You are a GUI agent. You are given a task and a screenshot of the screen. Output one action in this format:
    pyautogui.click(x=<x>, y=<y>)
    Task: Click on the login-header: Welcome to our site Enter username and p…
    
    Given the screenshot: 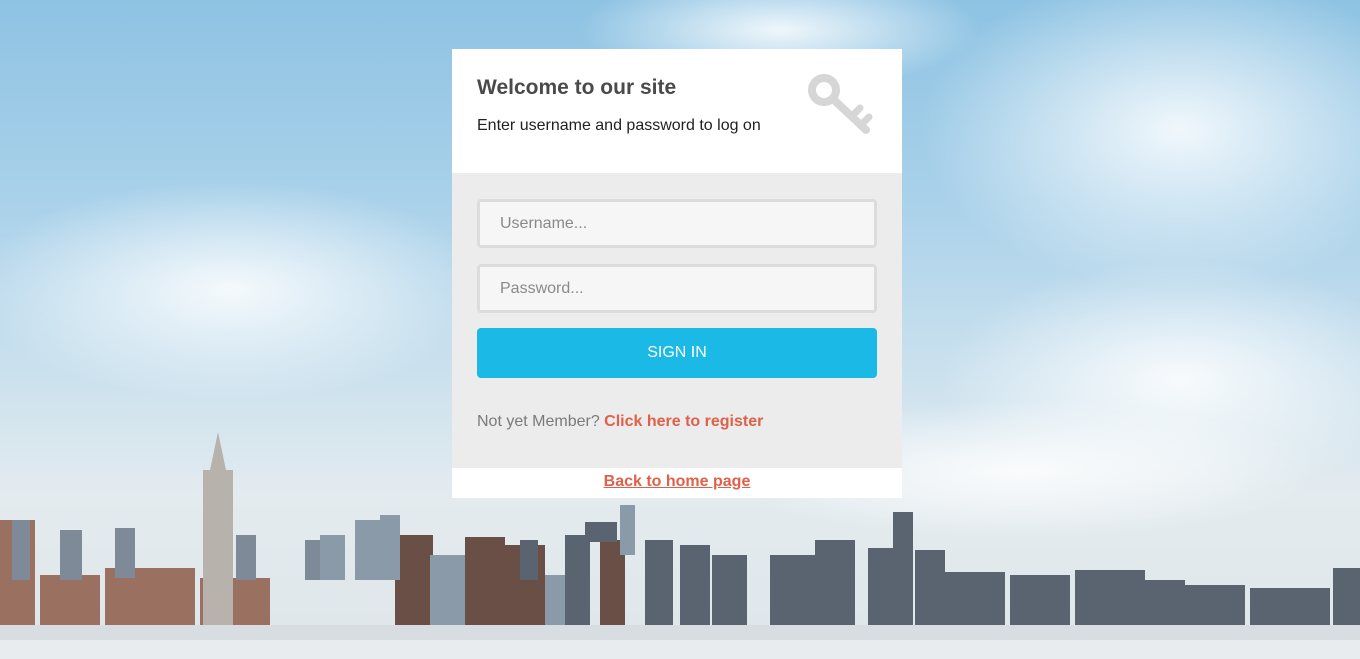 What is the action you would take?
    pyautogui.click(x=677, y=111)
    